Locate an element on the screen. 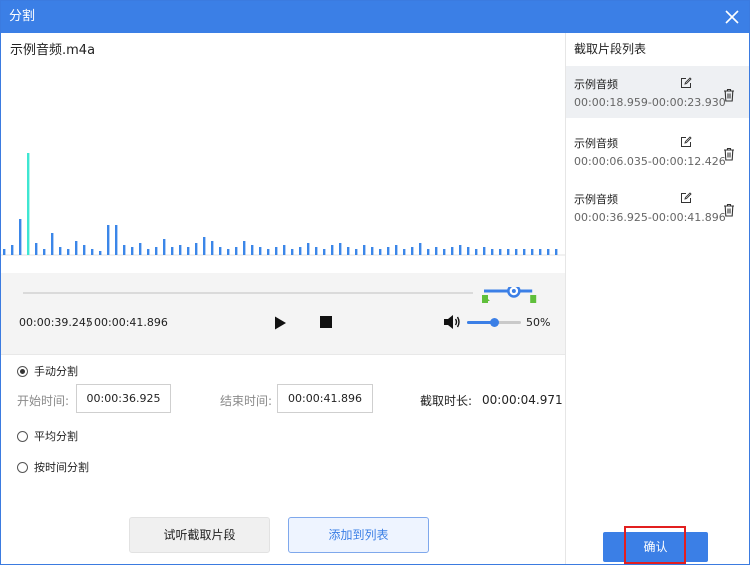 Image resolution: width=750 pixels, height=565 pixels. selection-range-handles is located at coordinates (510, 297).